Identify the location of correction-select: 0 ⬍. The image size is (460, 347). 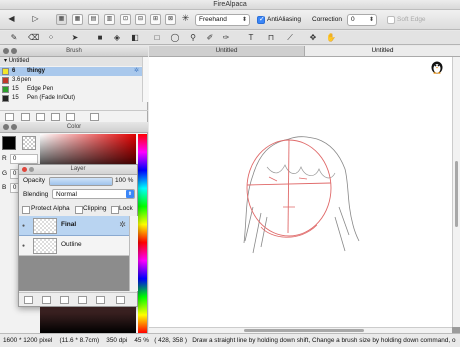
(362, 20).